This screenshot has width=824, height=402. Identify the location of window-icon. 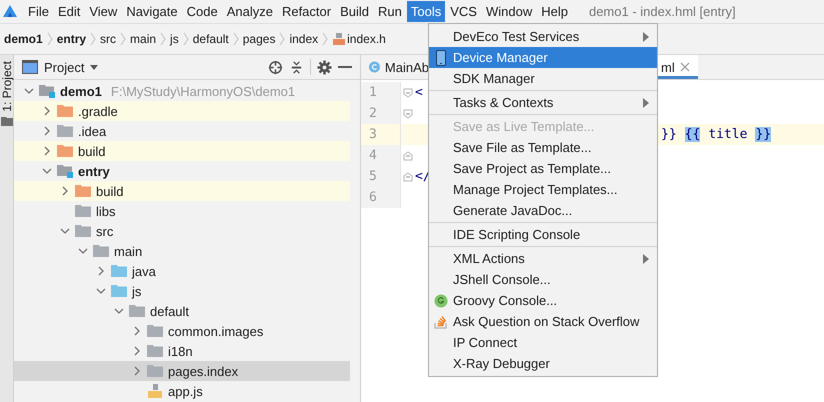
(30, 67).